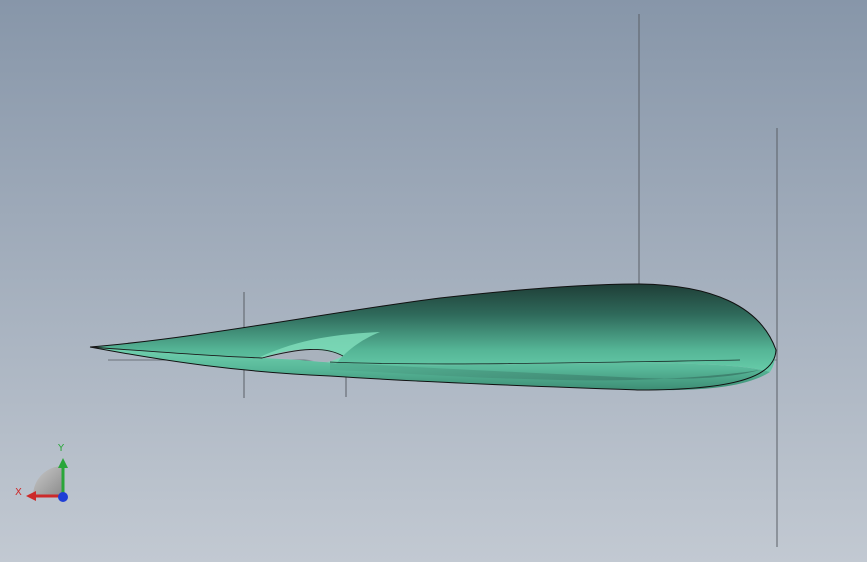 This screenshot has width=867, height=562. What do you see at coordinates (18, 492) in the screenshot?
I see `triad-x-label: X` at bounding box center [18, 492].